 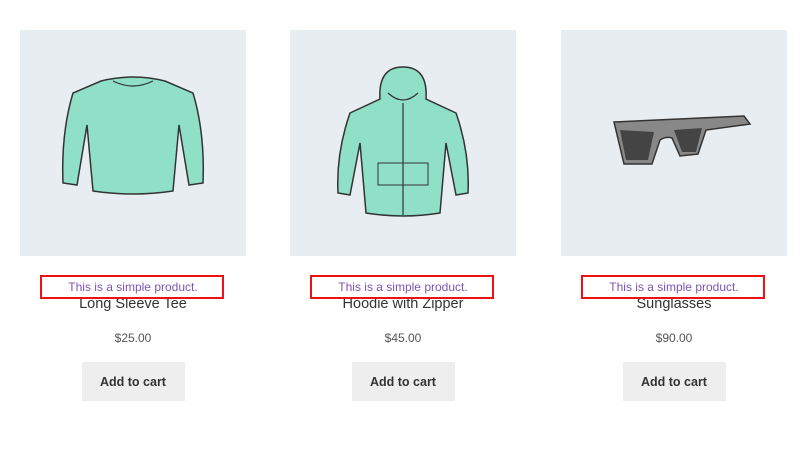 What do you see at coordinates (133, 135) in the screenshot?
I see `long-sleeve-tee-image` at bounding box center [133, 135].